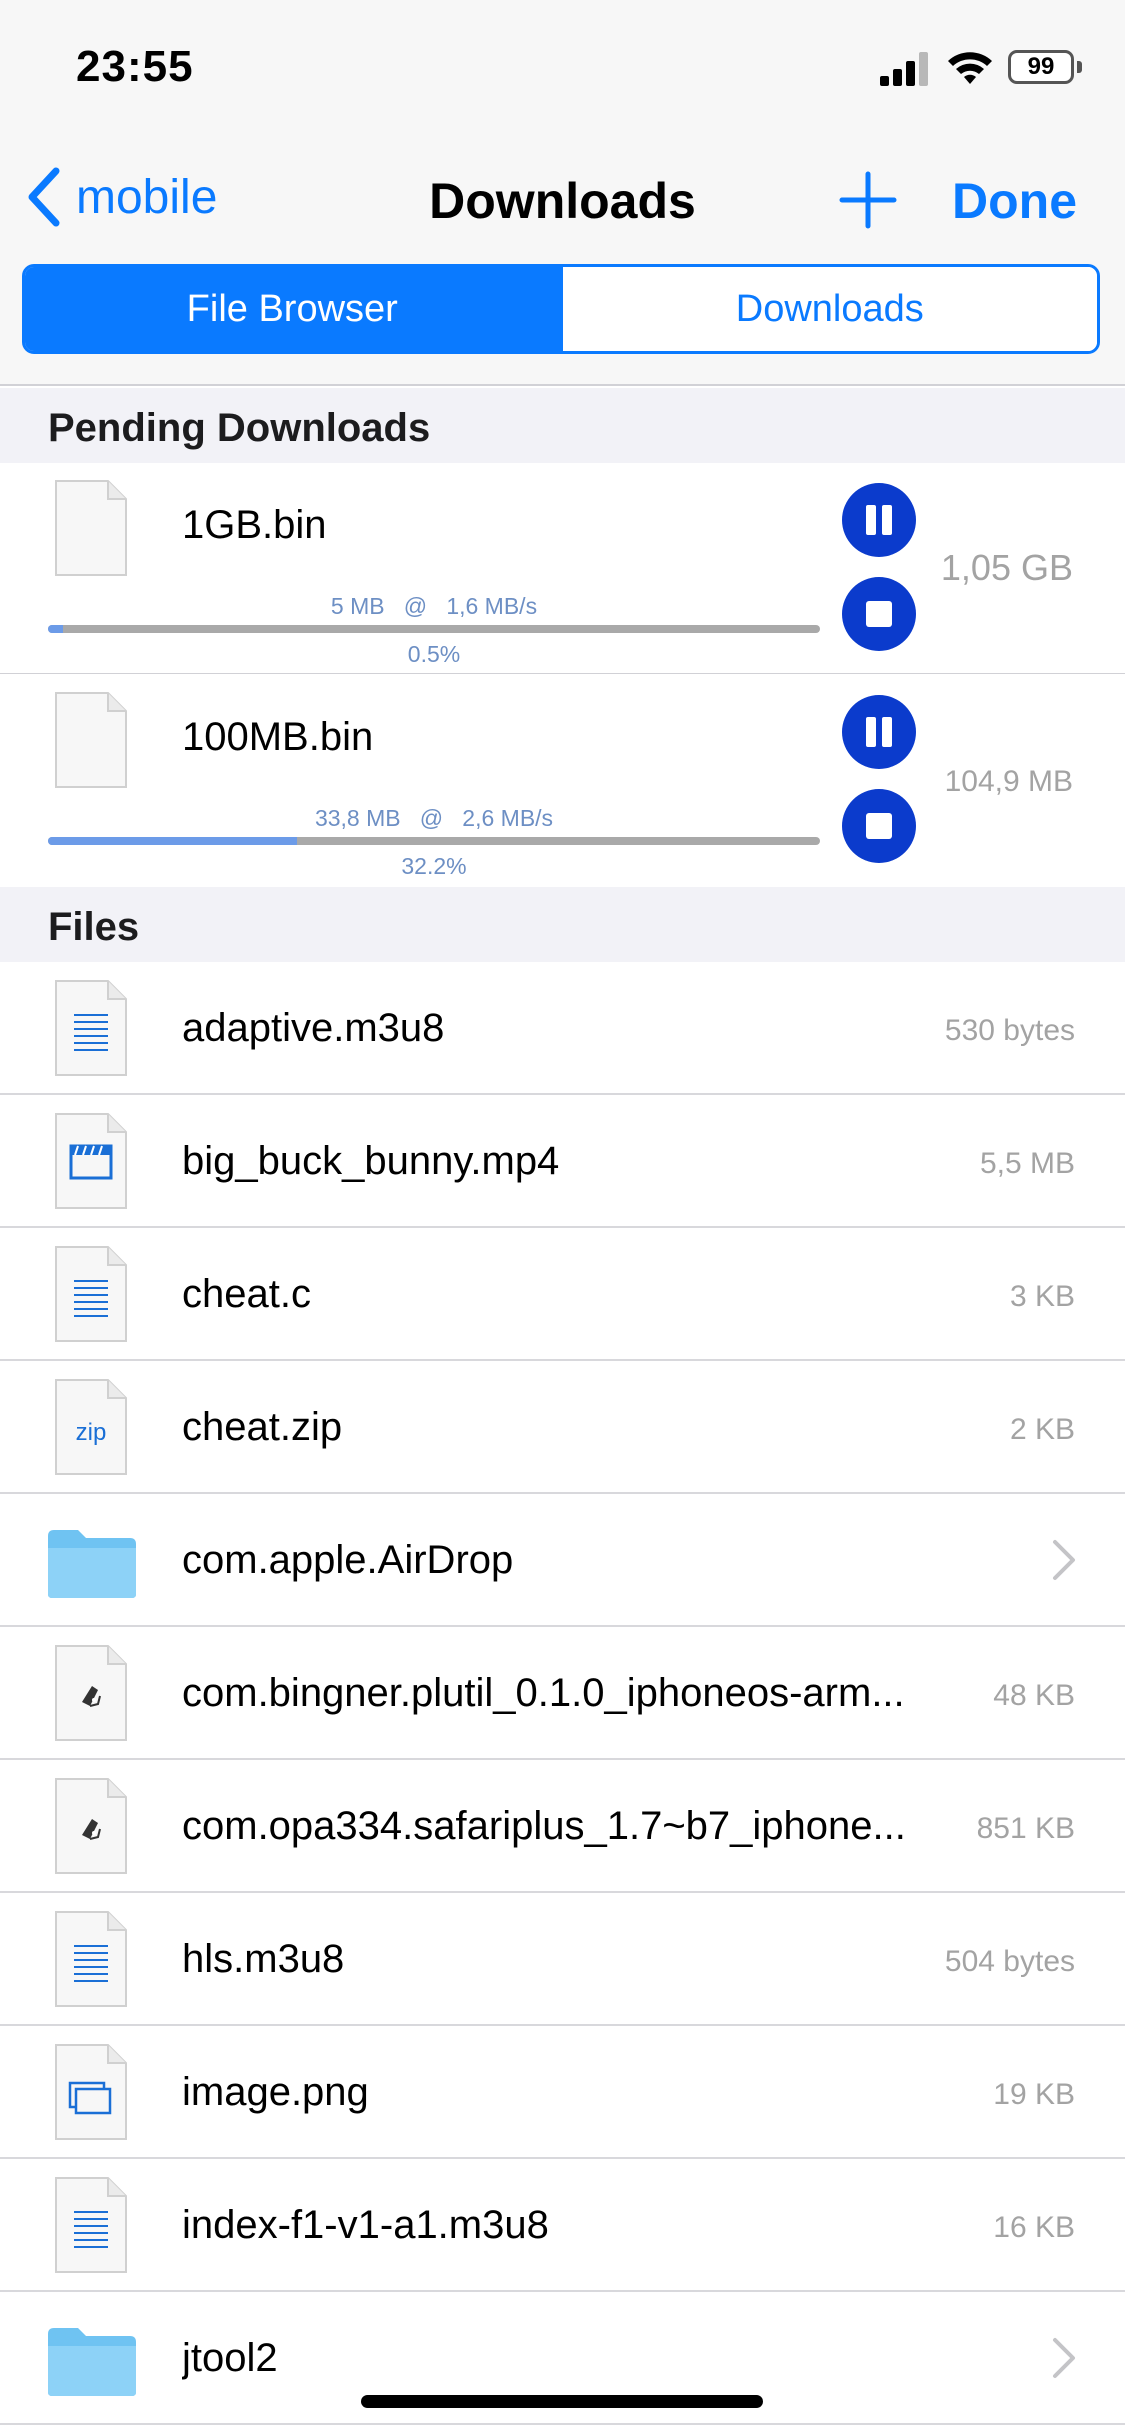 The image size is (1125, 2436). Describe the element at coordinates (278, 737) in the screenshot. I see `pending-file-name: 100MB.bin` at that location.